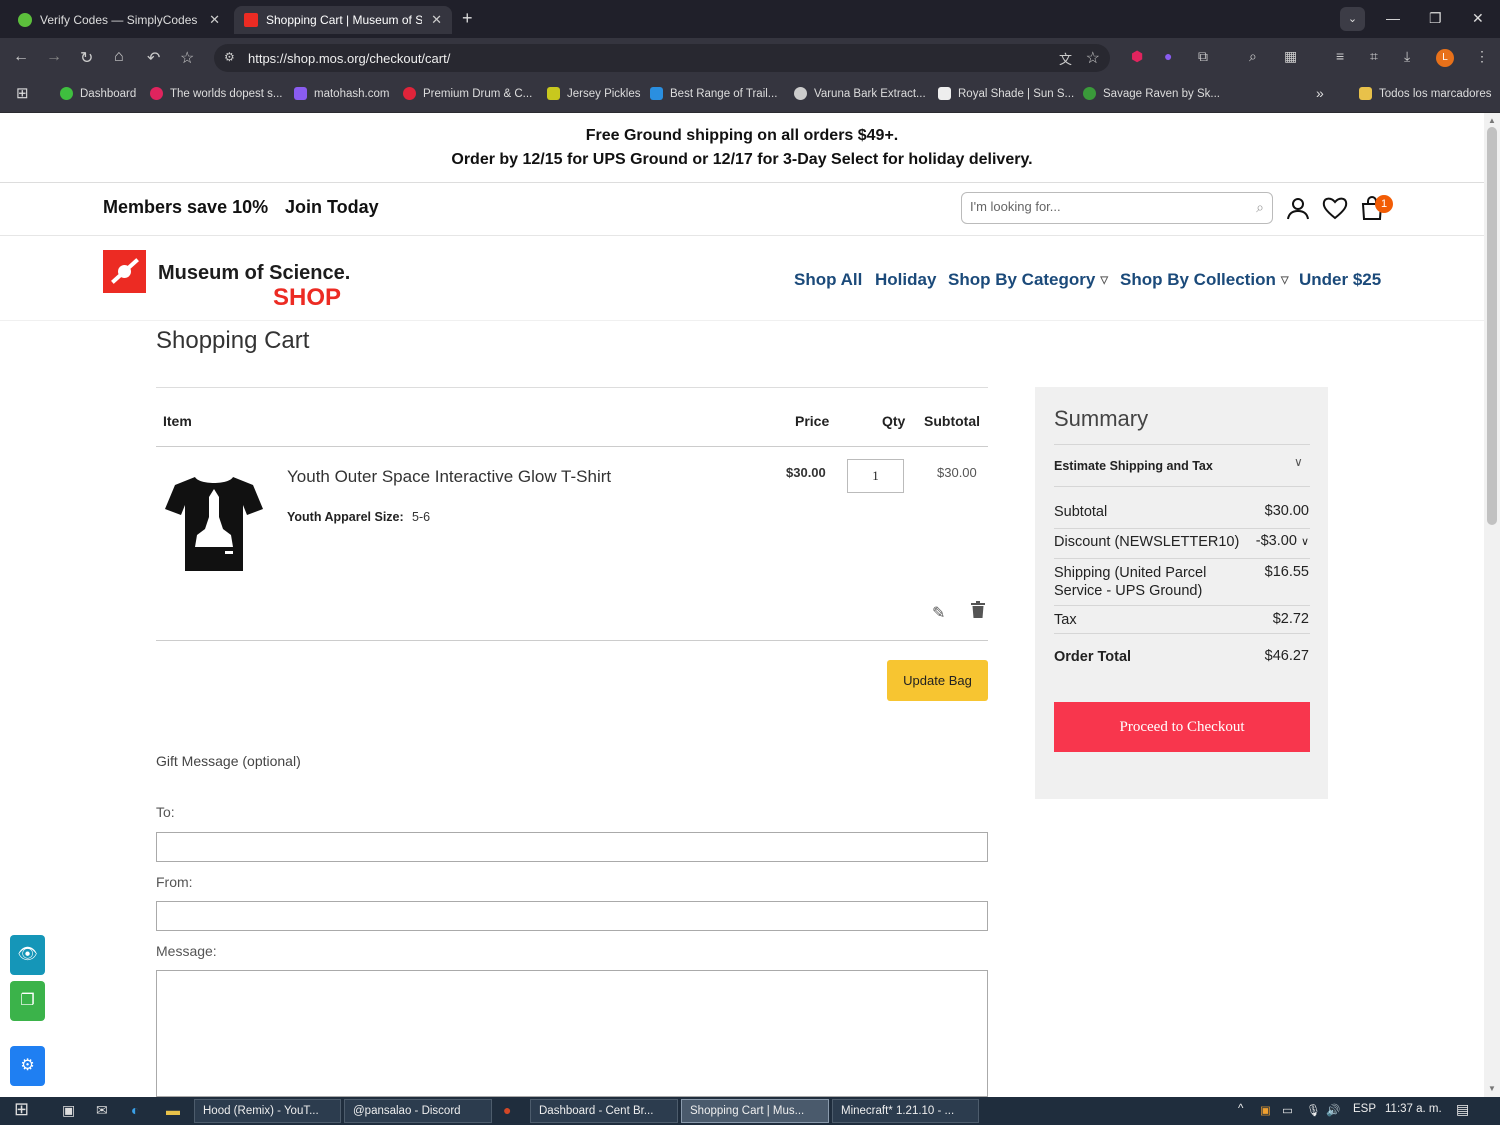 This screenshot has width=1500, height=1125. I want to click on quantity-input, so click(875, 476).